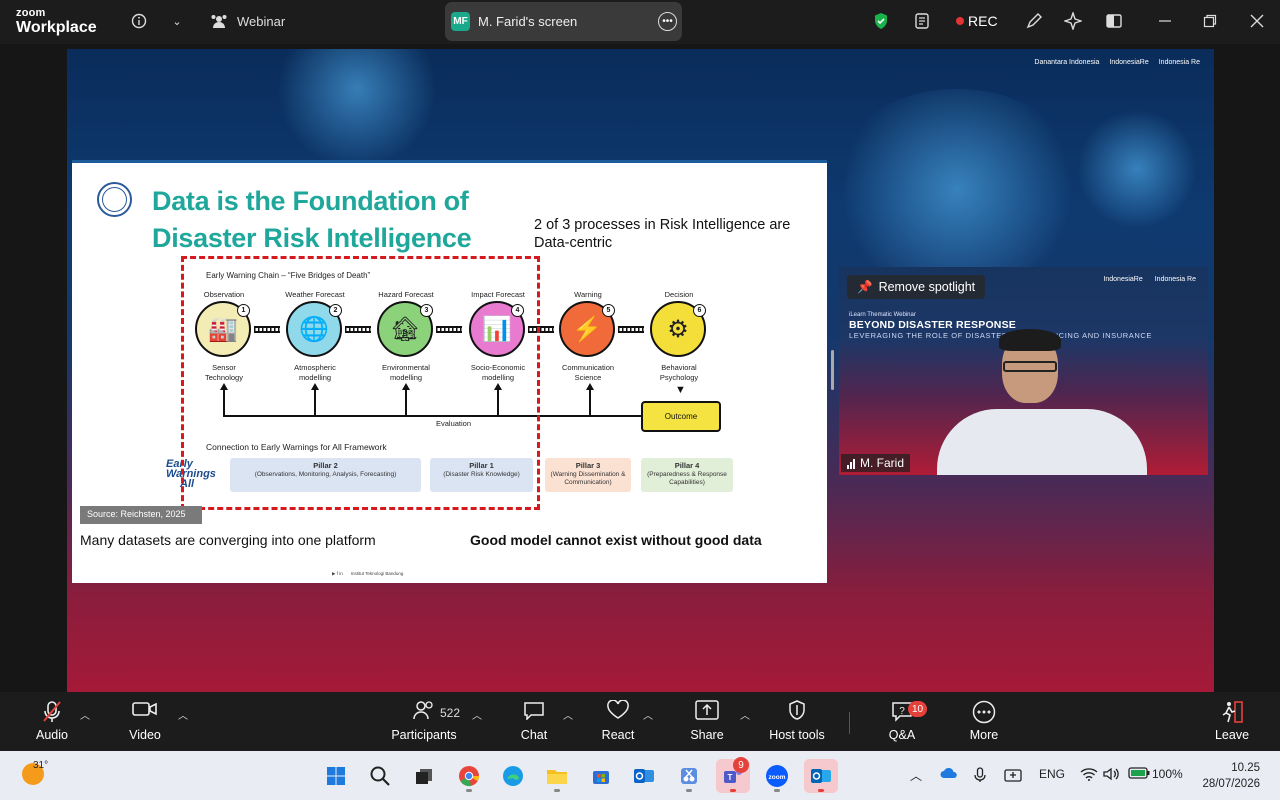  Describe the element at coordinates (337, 573) in the screenshot. I see `social-icons: ▶ f in` at that location.